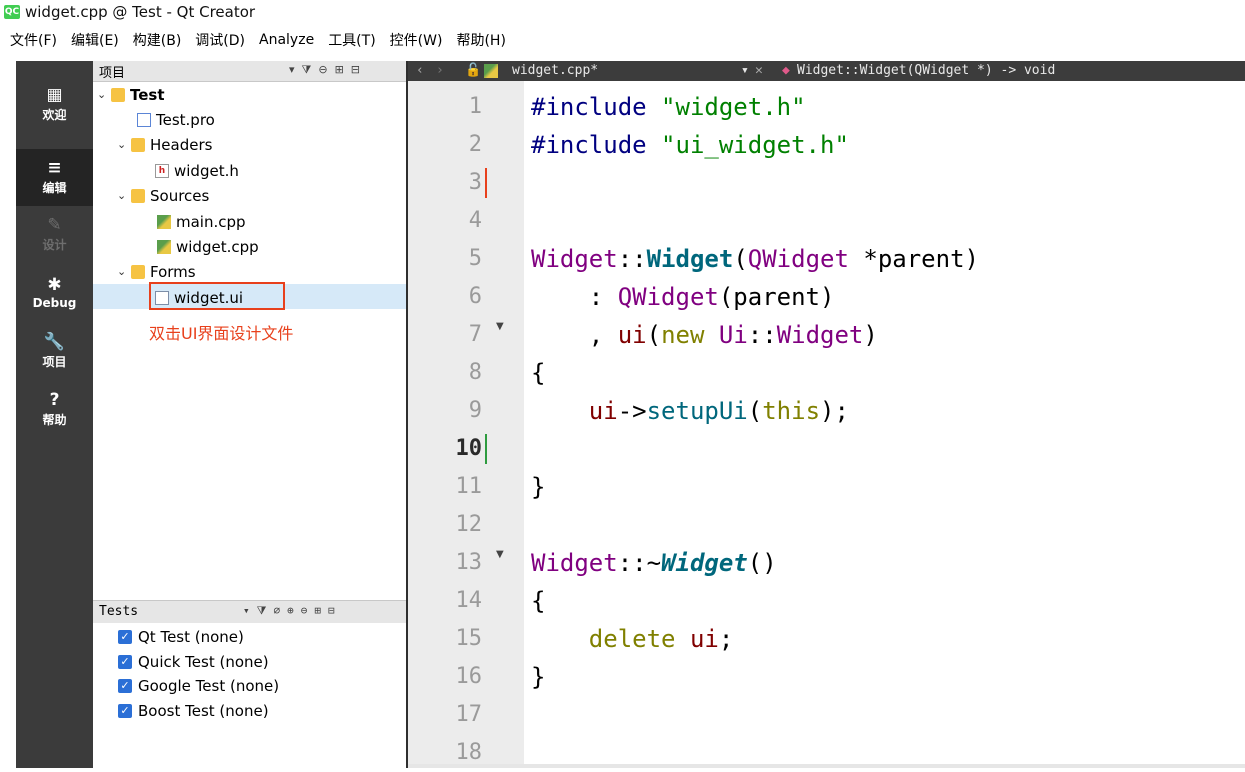  Describe the element at coordinates (208, 246) in the screenshot. I see `tree-node-widget-cpp: widget.cpp` at that location.